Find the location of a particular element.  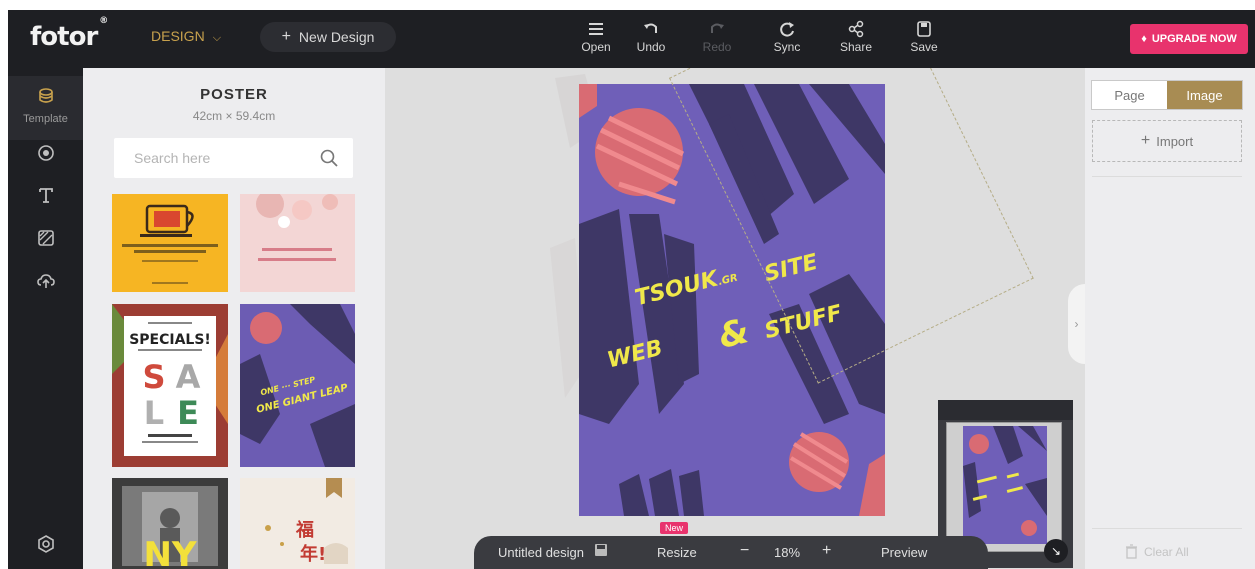

clear-all-label: Clear All is located at coordinates (1166, 551).